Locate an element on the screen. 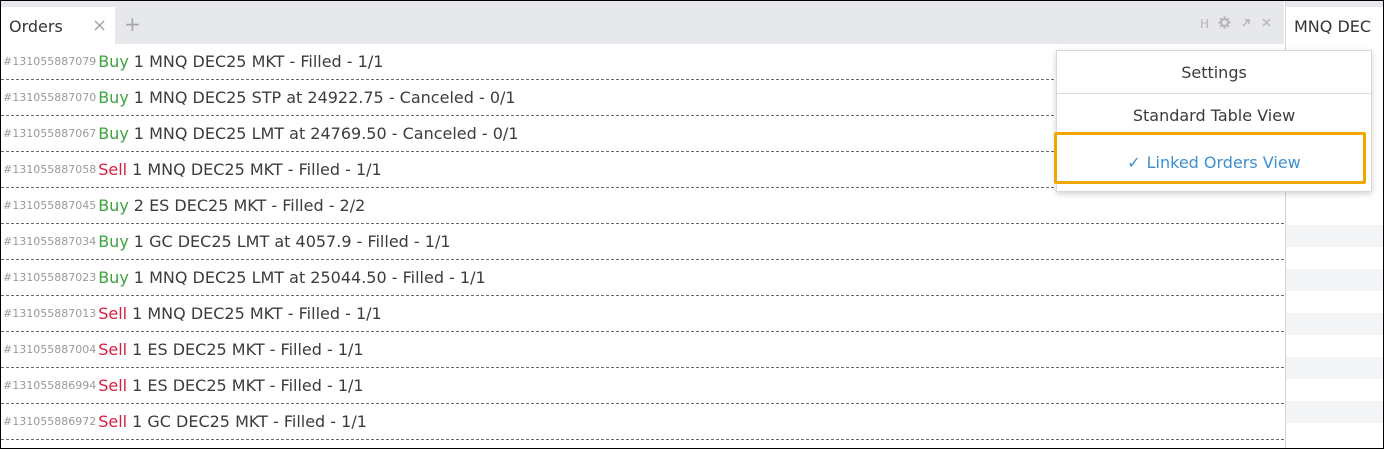 This screenshot has height=449, width=1384. gear-icon is located at coordinates (1224, 24).